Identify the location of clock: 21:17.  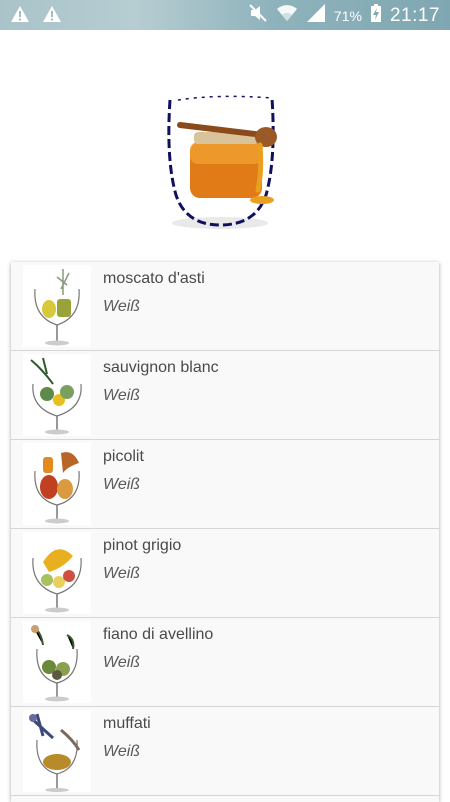
(414, 15).